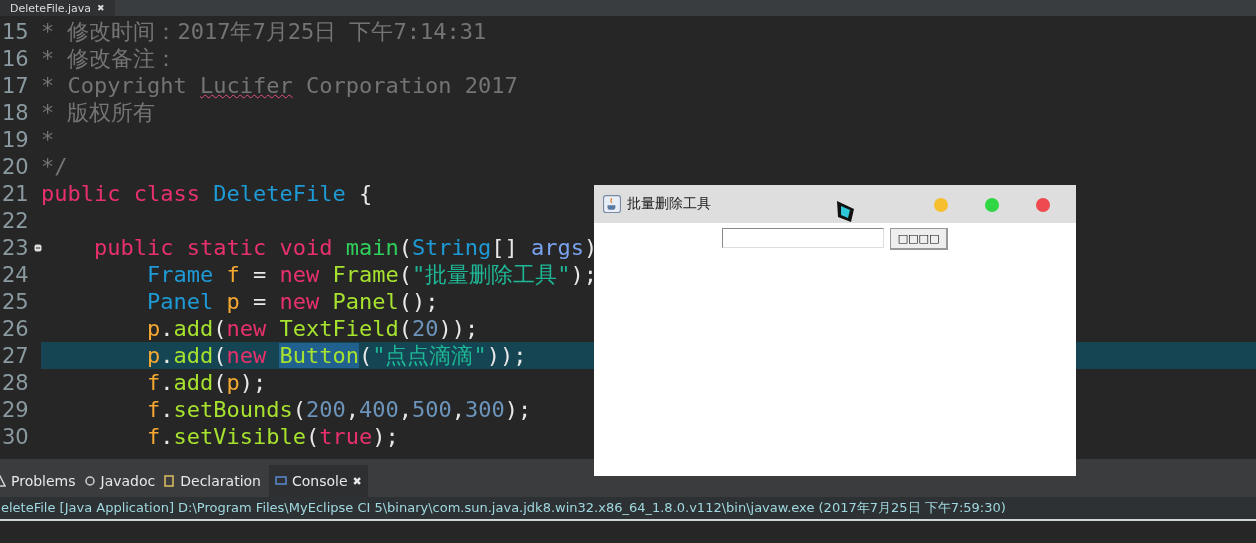  Describe the element at coordinates (803, 238) in the screenshot. I see `text-field` at that location.